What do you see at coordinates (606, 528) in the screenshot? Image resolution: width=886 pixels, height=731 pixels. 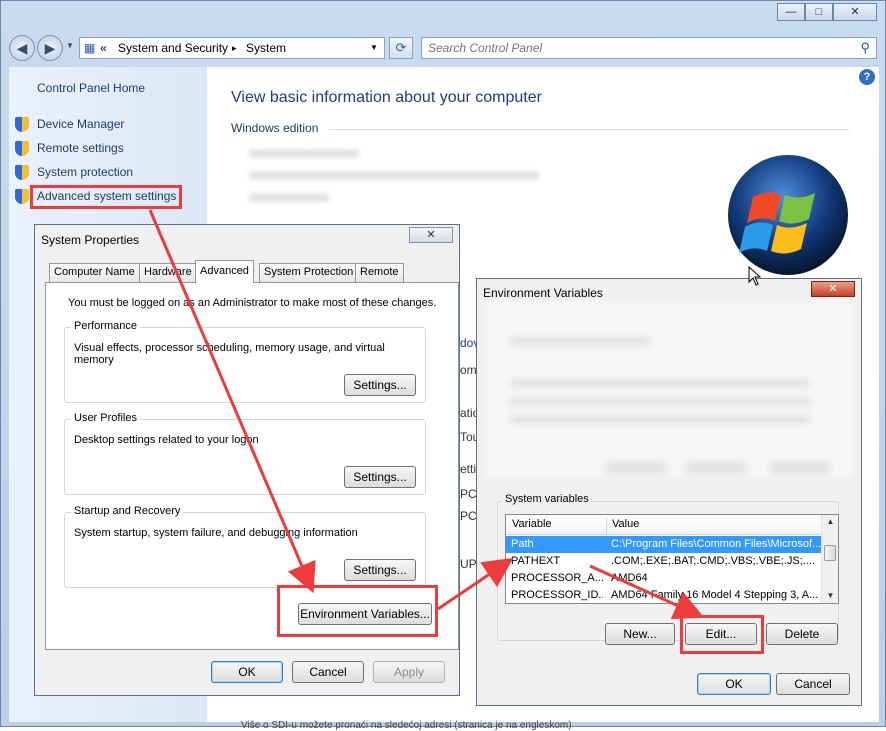 I see `column-separator` at bounding box center [606, 528].